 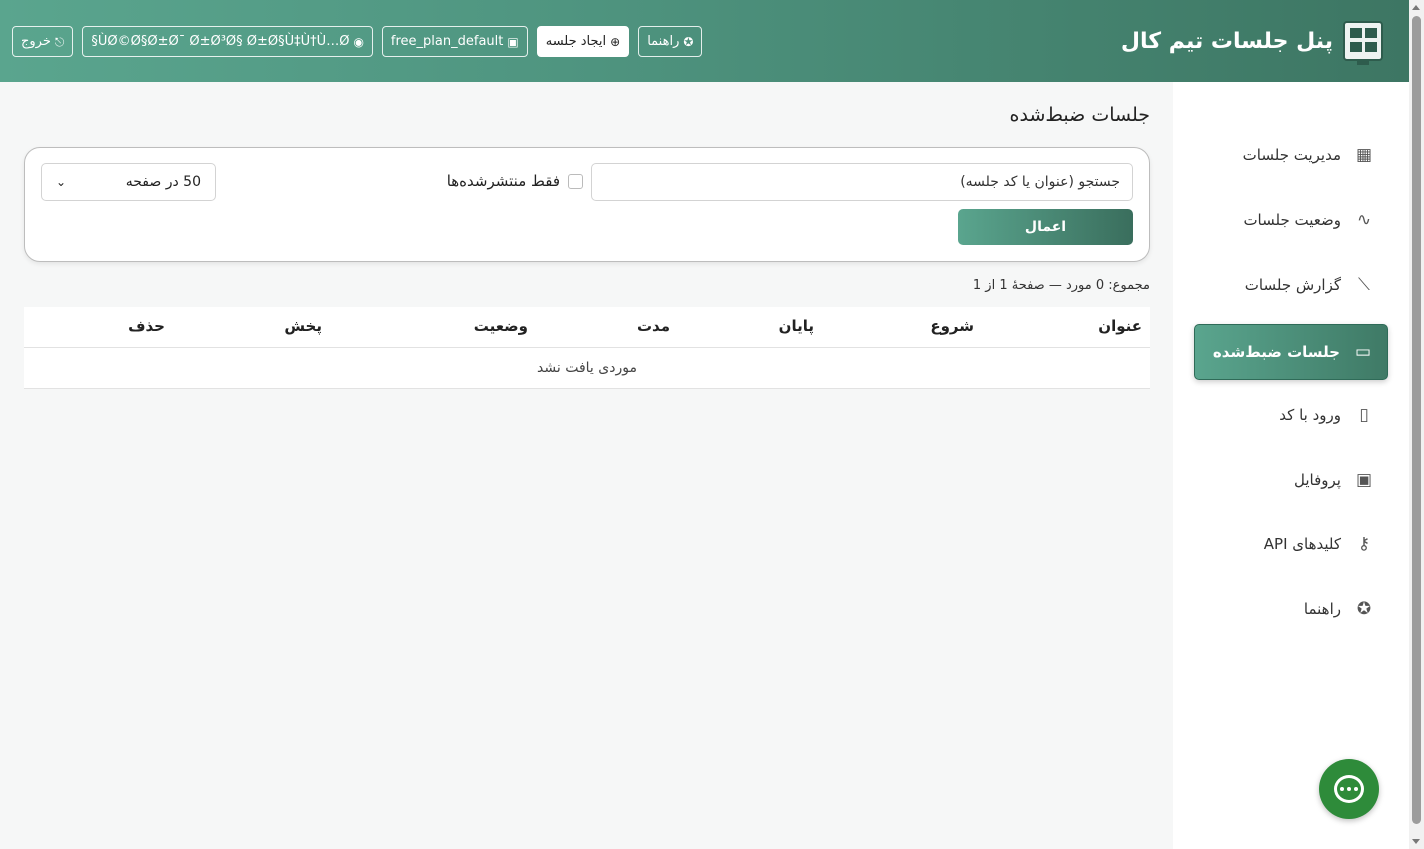 I want to click on create-meeting-button: ⊕ ایجاد جلسه, so click(x=583, y=41).